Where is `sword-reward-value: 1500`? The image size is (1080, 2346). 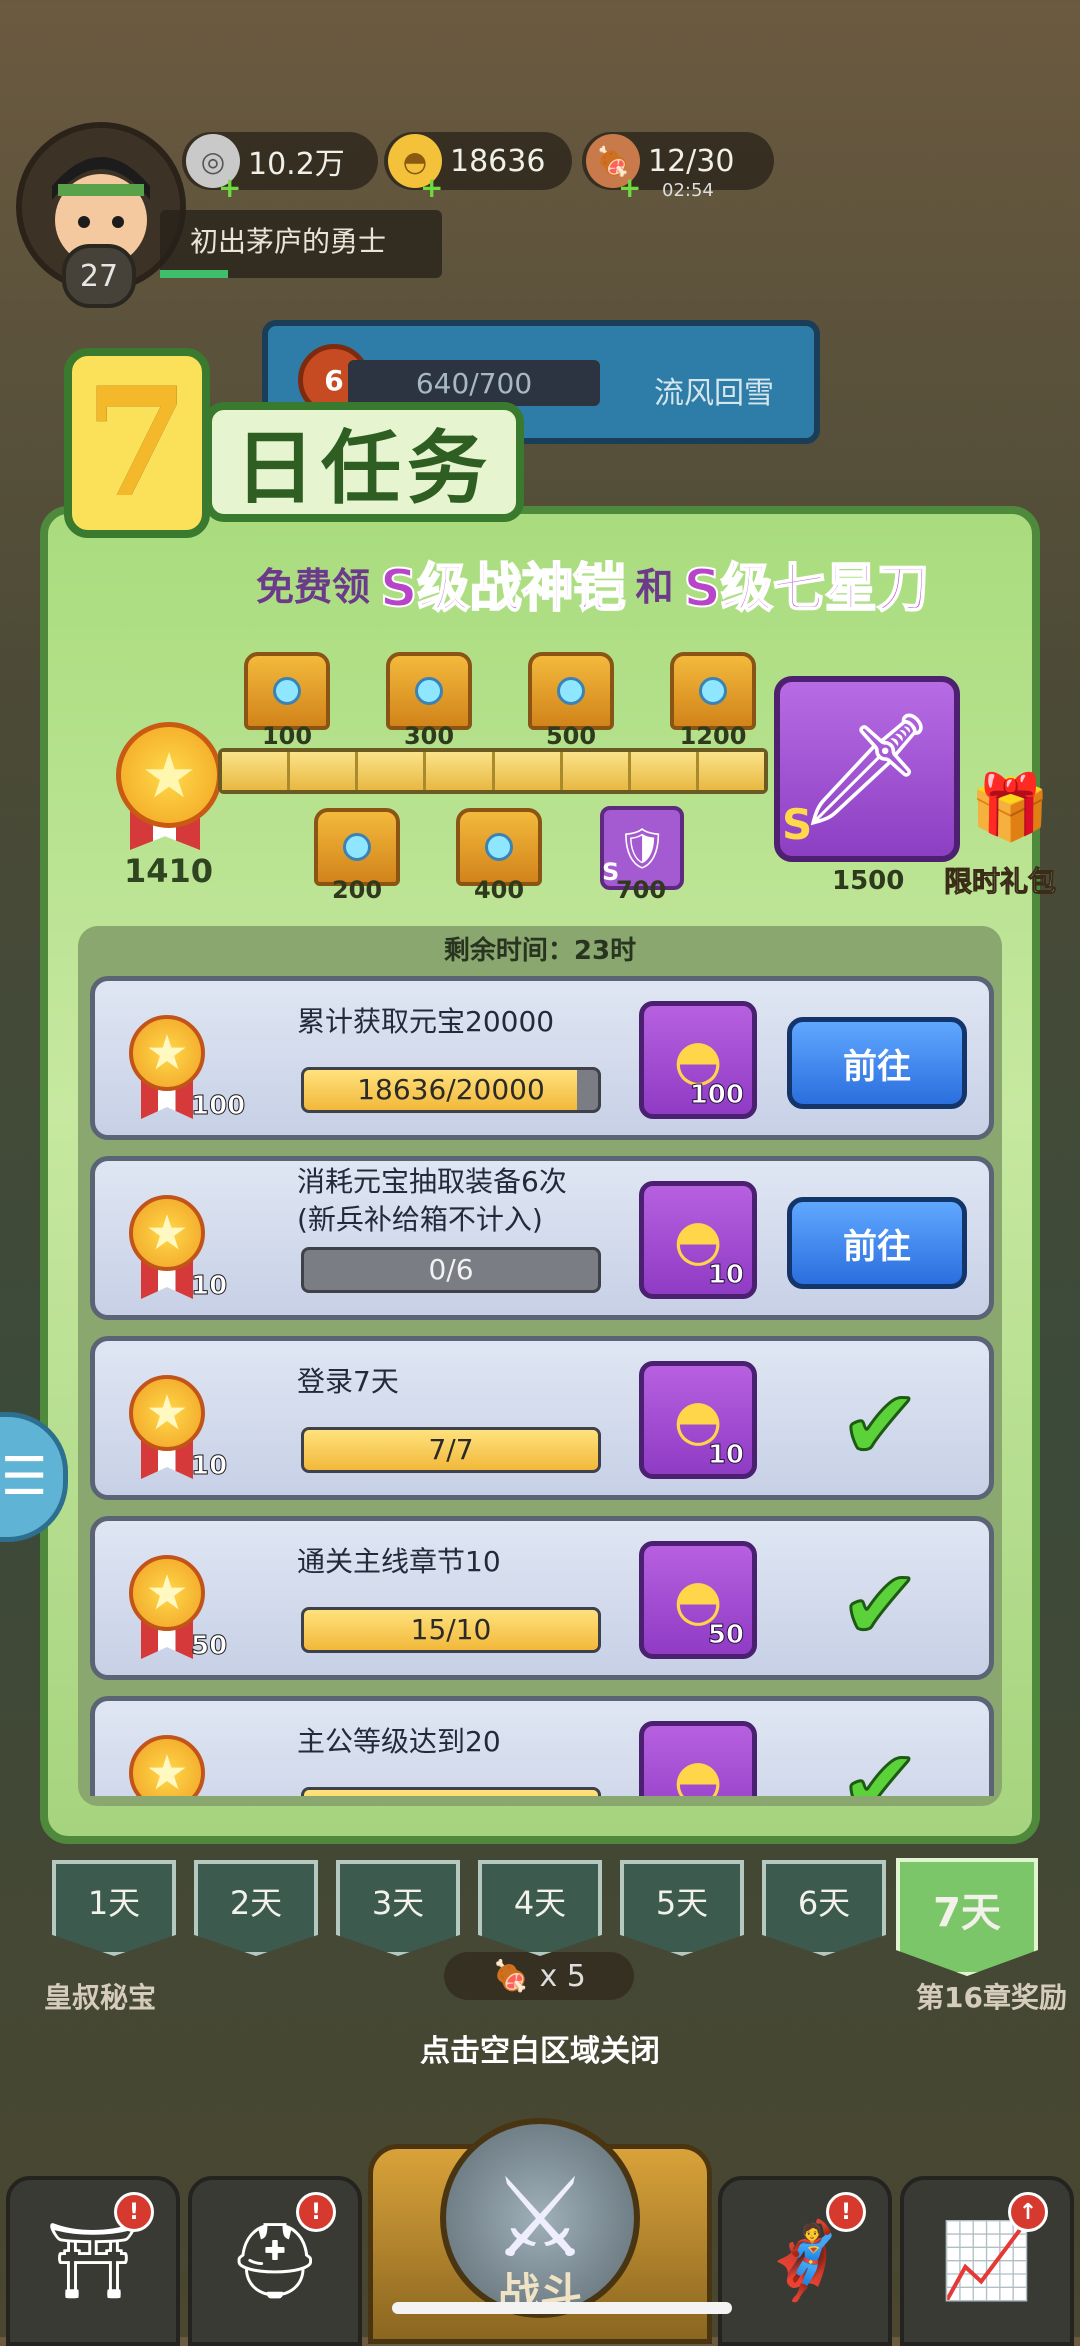
sword-reward-value: 1500 is located at coordinates (868, 881).